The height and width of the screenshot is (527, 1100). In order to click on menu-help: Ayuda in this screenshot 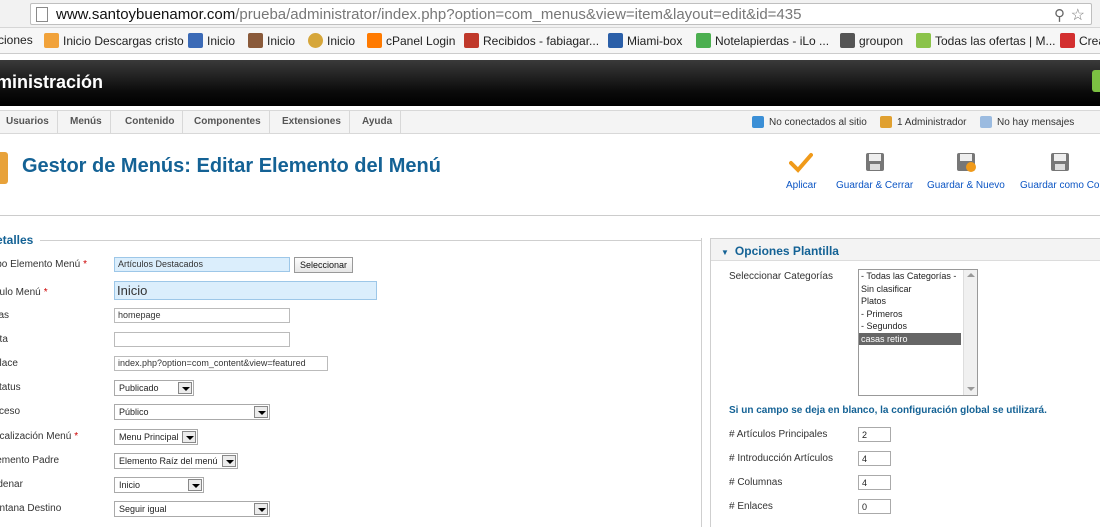, I will do `click(378, 122)`.